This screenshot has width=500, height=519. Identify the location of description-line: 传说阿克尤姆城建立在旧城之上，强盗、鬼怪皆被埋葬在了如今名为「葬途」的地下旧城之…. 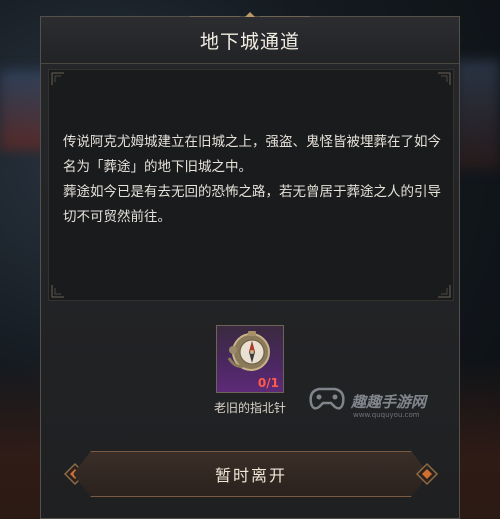
(252, 154).